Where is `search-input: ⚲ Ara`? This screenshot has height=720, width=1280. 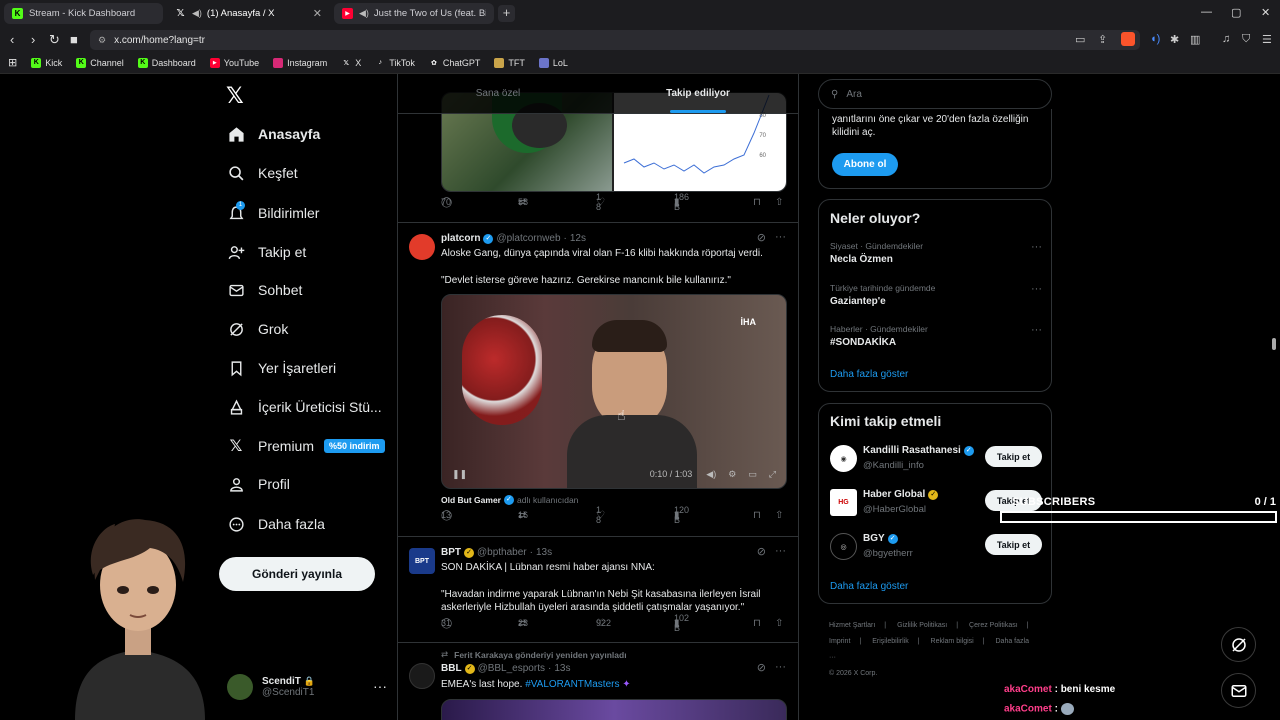 search-input: ⚲ Ara is located at coordinates (935, 94).